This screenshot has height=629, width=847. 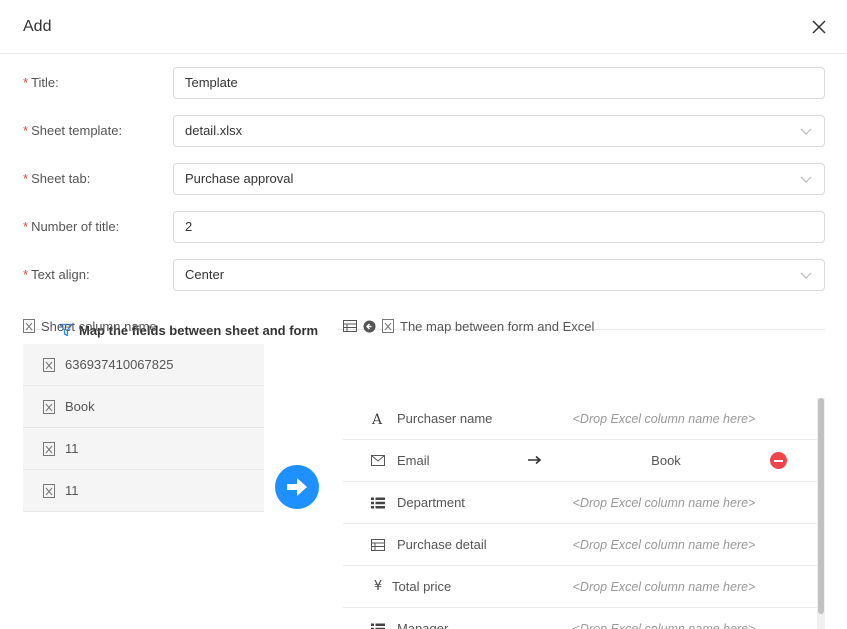 I want to click on remove-mapping-button, so click(x=778, y=460).